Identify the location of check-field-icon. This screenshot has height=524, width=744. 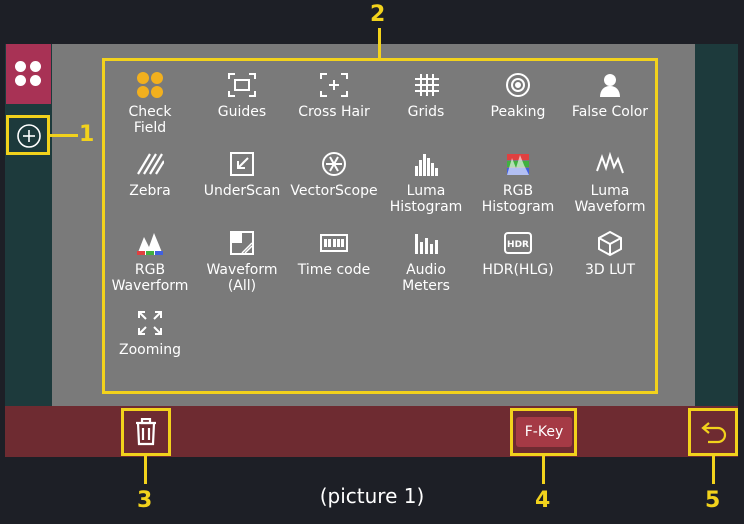
(150, 85).